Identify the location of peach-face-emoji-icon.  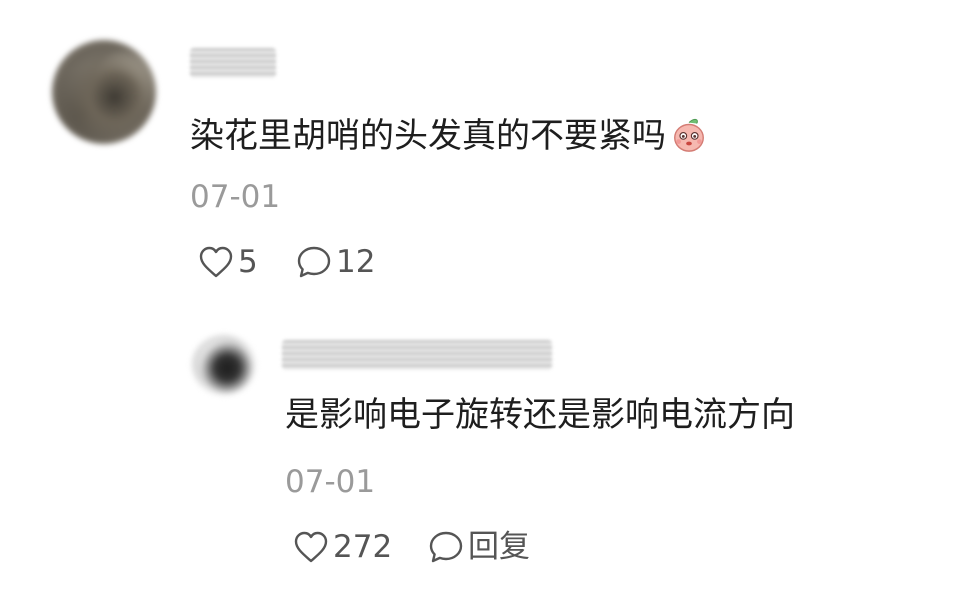
(689, 135).